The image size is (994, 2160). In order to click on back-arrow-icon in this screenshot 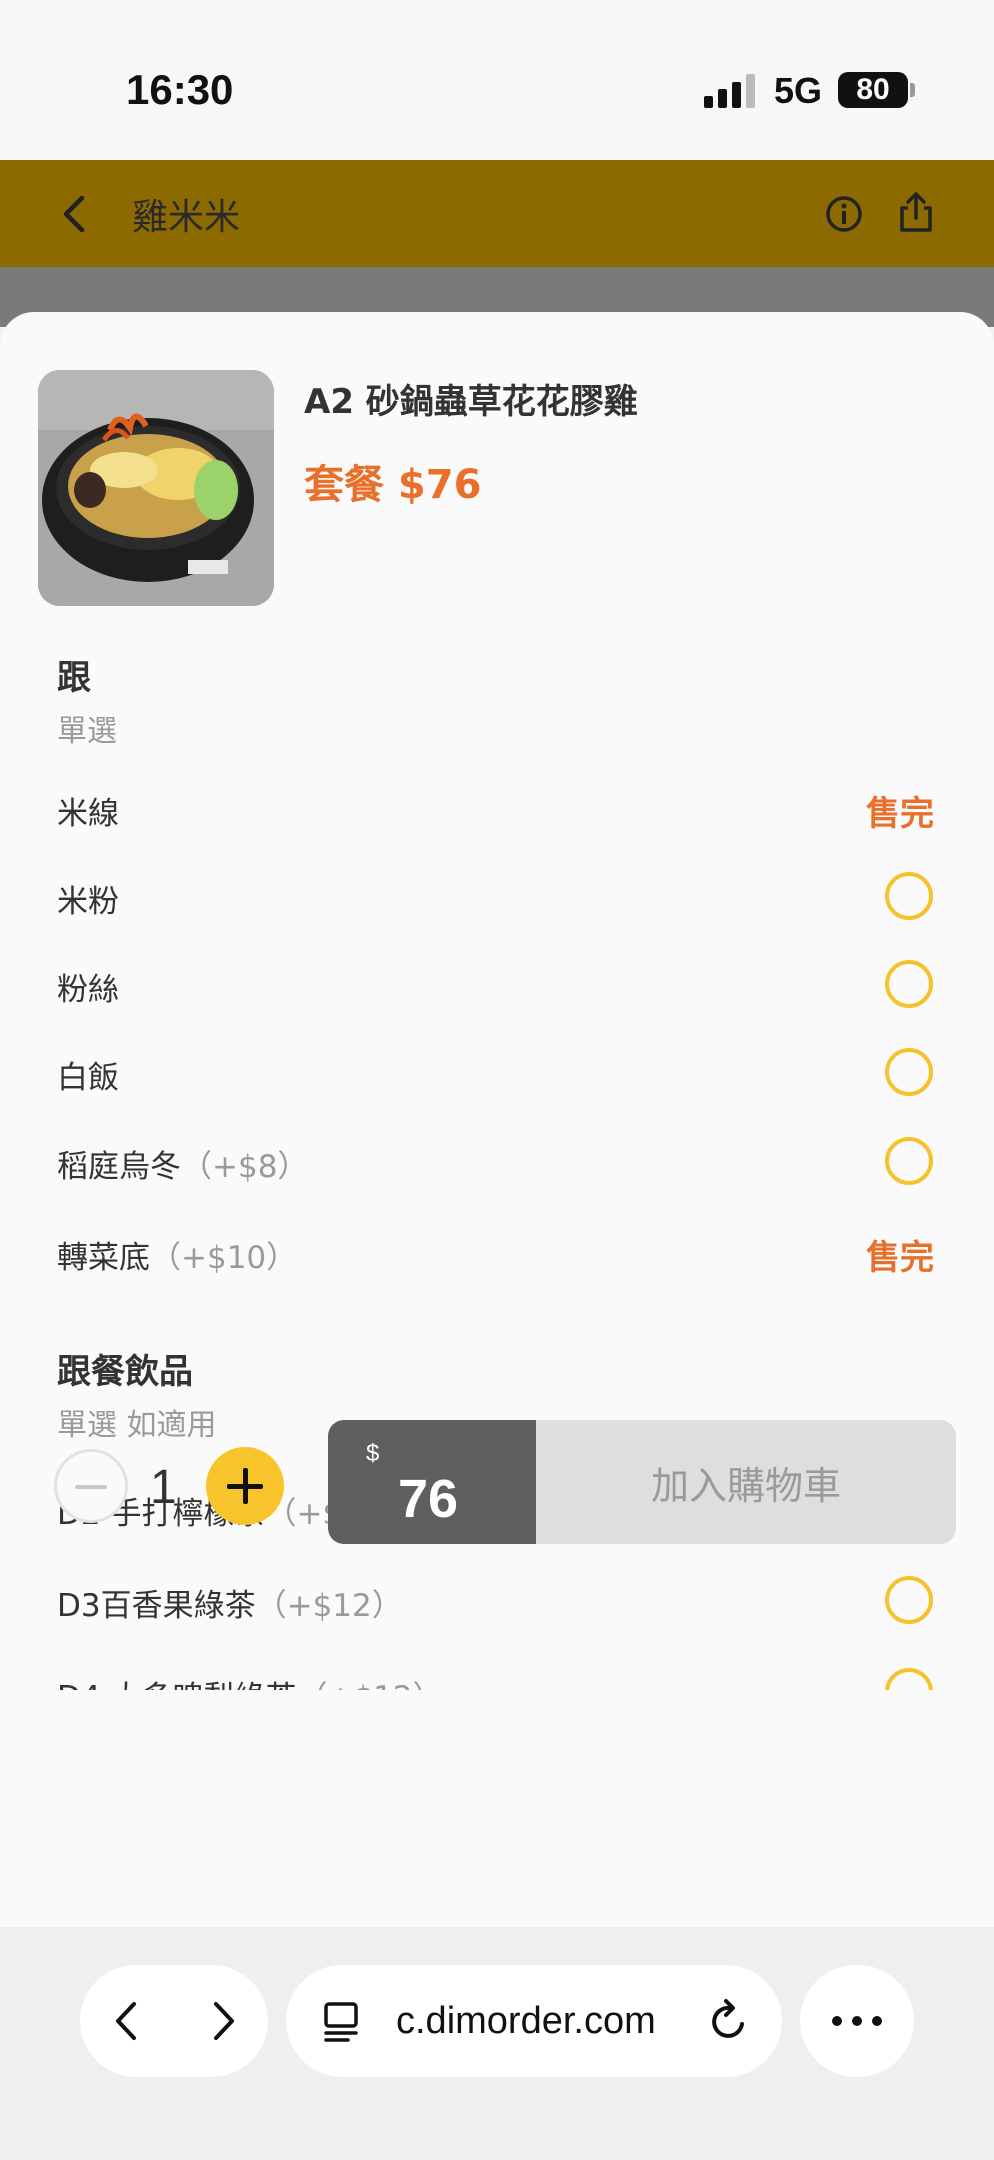, I will do `click(76, 214)`.